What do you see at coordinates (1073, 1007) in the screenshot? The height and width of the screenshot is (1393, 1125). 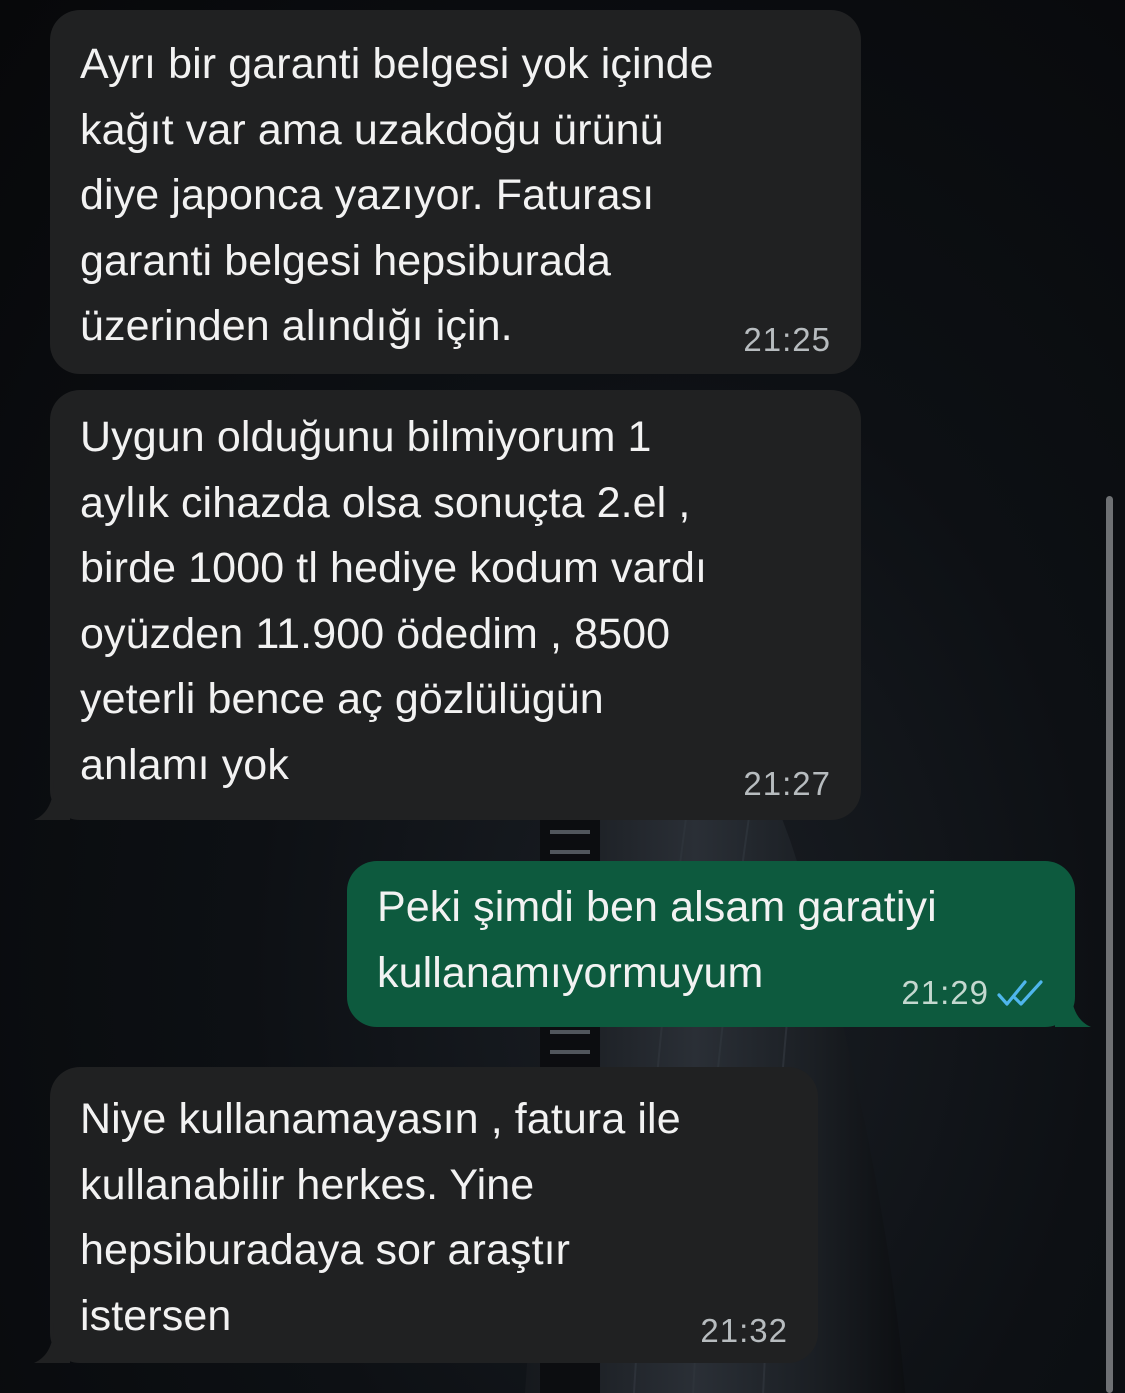 I see `bubble-tail-outgoing` at bounding box center [1073, 1007].